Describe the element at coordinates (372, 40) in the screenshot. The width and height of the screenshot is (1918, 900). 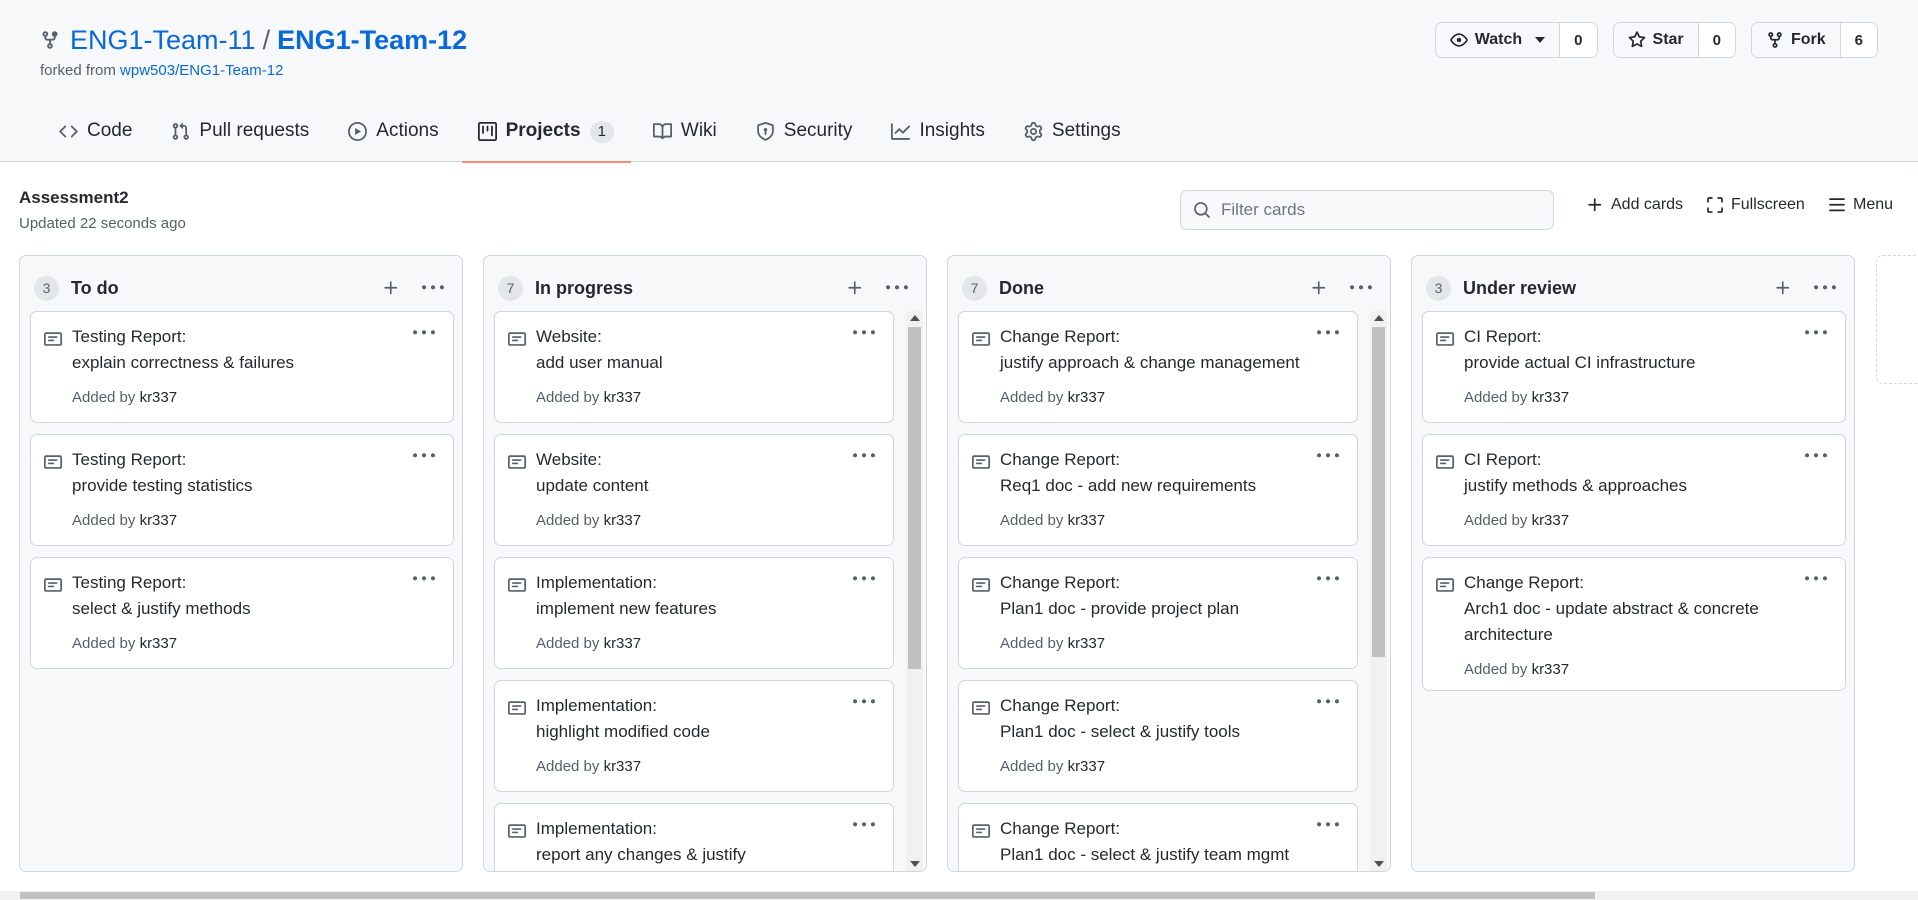
I see `repo-name-link: ENG1-Team-12` at that location.